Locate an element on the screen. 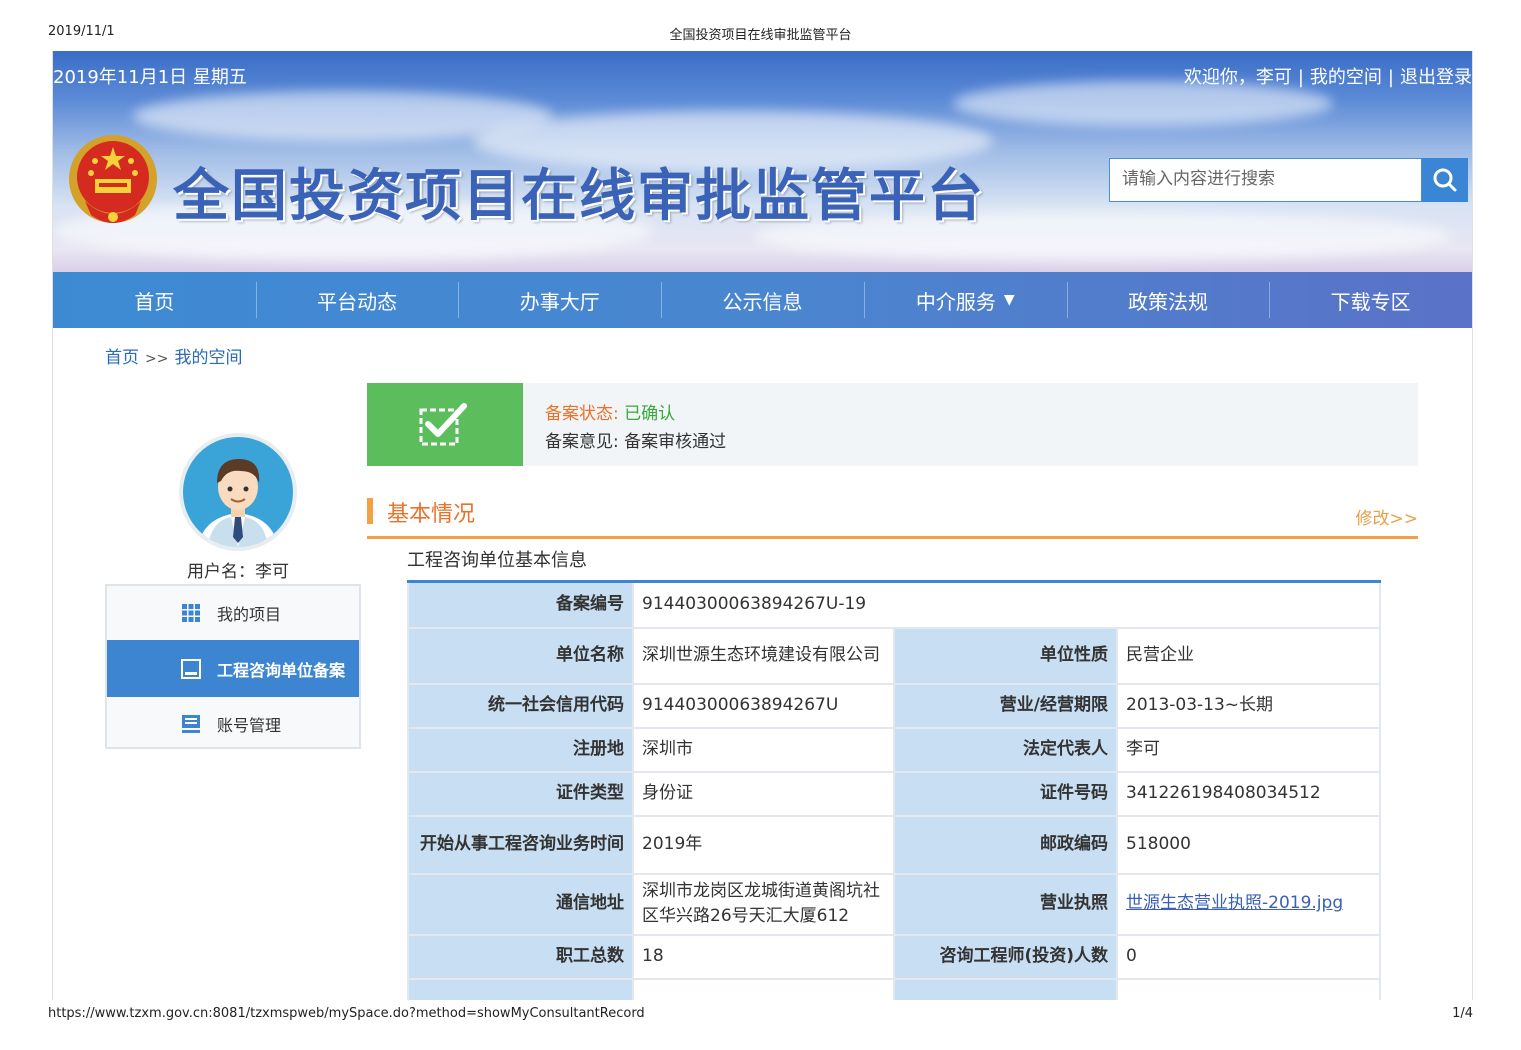  side-menu: 我的项目 工程咨询单位备案 账号管理 is located at coordinates (233, 666).